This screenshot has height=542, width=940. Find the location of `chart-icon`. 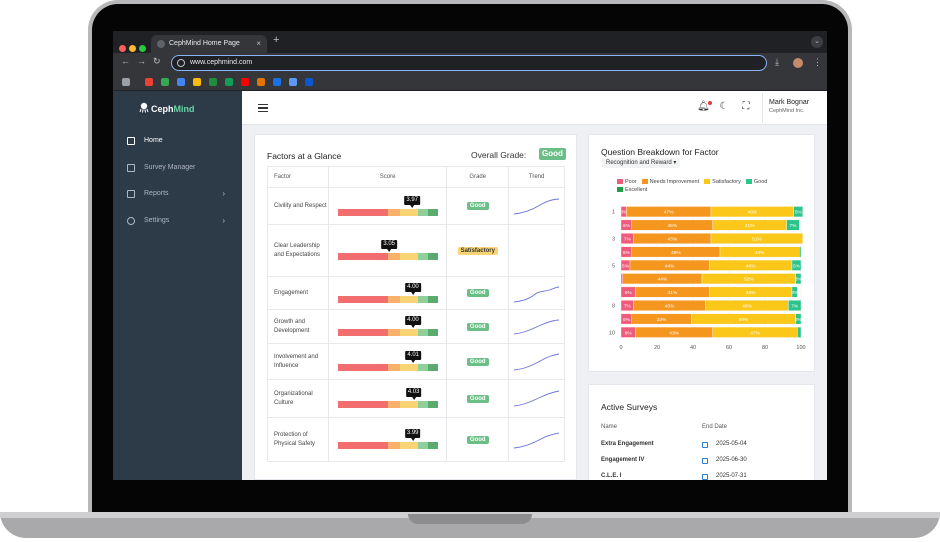

chart-icon is located at coordinates (131, 194).